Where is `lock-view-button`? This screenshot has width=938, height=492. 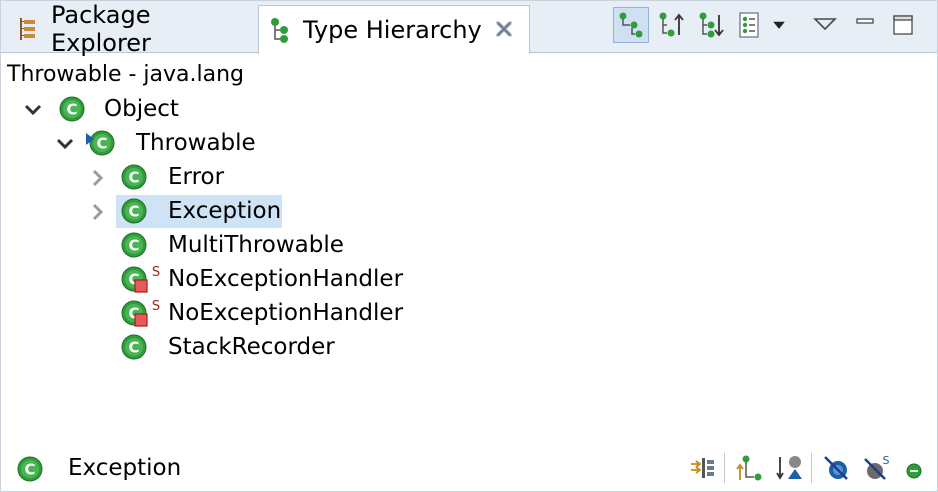 lock-view-button is located at coordinates (703, 468).